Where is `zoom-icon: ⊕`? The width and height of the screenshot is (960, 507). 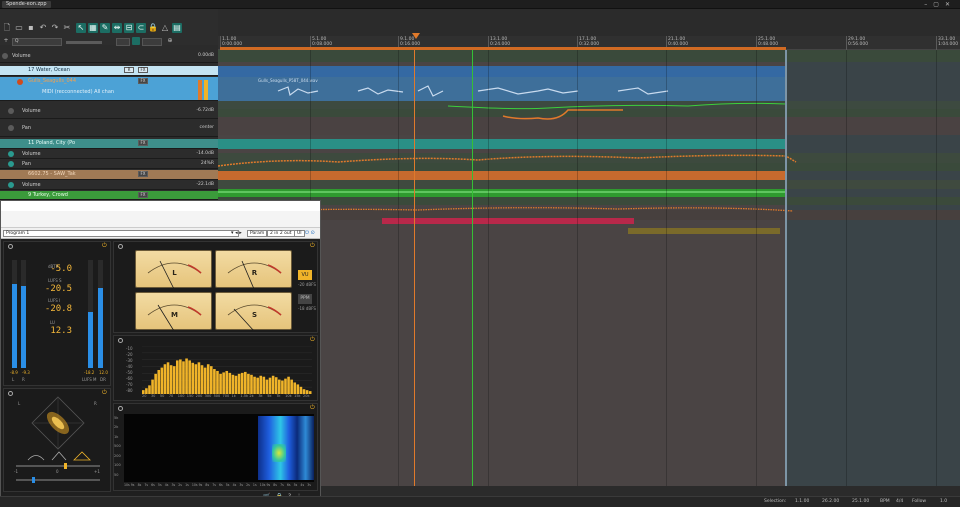 zoom-icon: ⊕ is located at coordinates (170, 41).